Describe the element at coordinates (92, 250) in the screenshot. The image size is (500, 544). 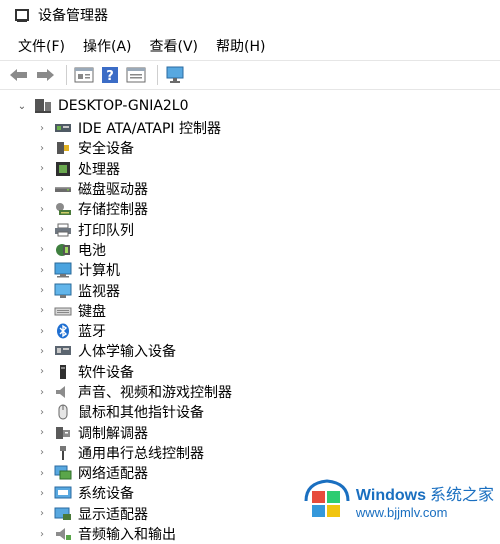
I see `tree-item-label: 电池` at that location.